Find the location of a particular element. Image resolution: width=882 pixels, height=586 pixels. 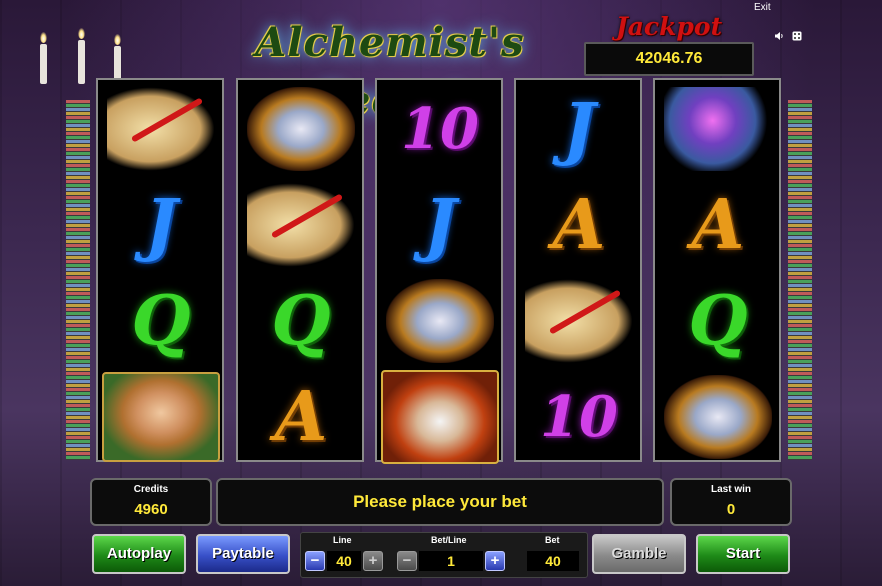

reel-3-symbol-10: 10 is located at coordinates (440, 128).